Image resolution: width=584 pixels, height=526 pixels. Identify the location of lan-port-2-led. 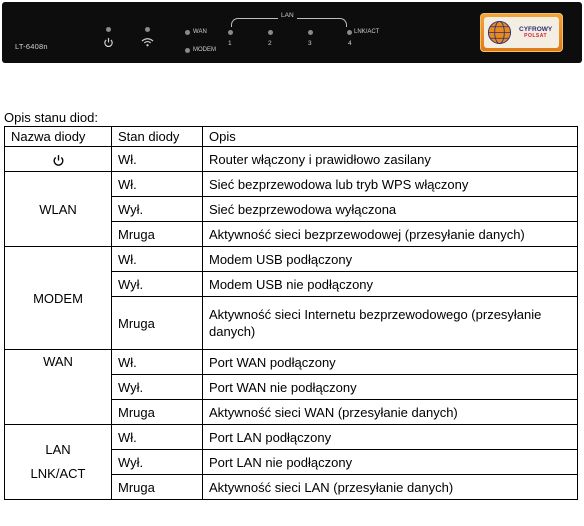
(270, 32).